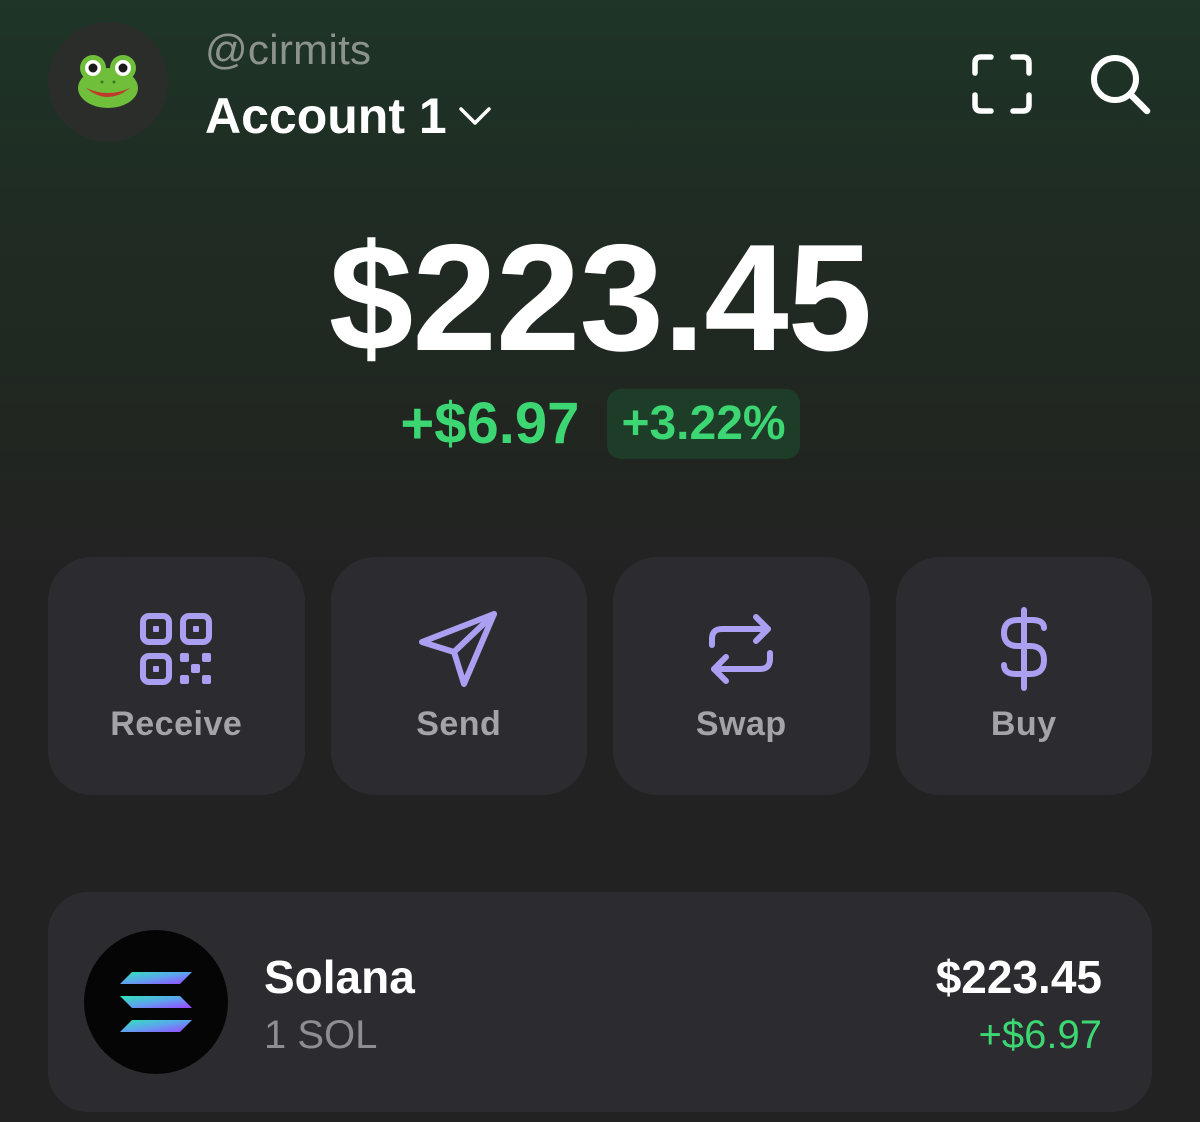  Describe the element at coordinates (1023, 649) in the screenshot. I see `dollar-icon` at that location.